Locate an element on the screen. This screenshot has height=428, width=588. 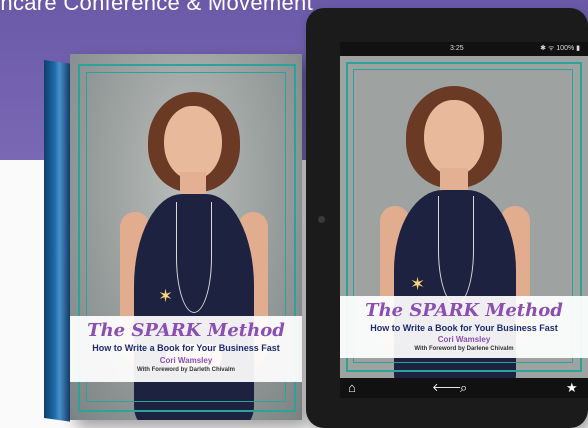
banner-heading: thcare Conference & Movement is located at coordinates (156, 7).